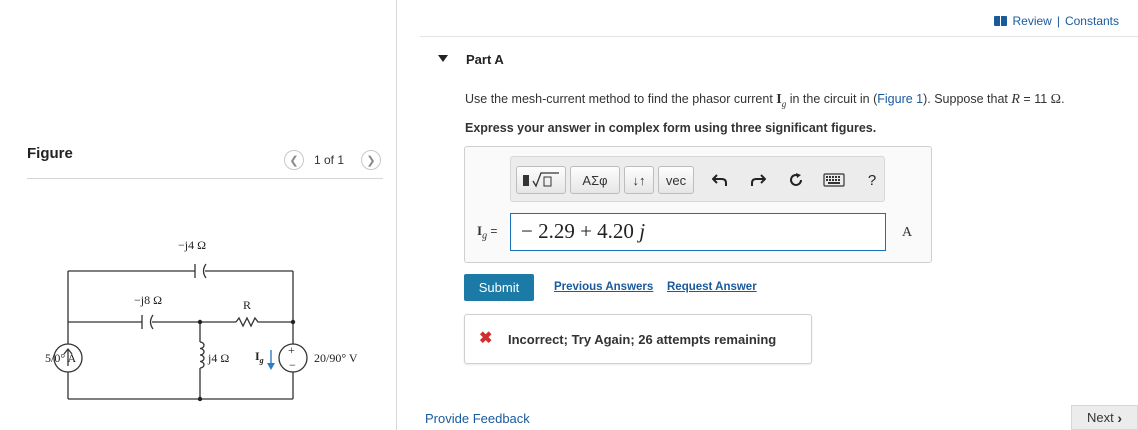 This screenshot has height=430, width=1138. I want to click on previous-answers-link: Previous Answers, so click(603, 287).